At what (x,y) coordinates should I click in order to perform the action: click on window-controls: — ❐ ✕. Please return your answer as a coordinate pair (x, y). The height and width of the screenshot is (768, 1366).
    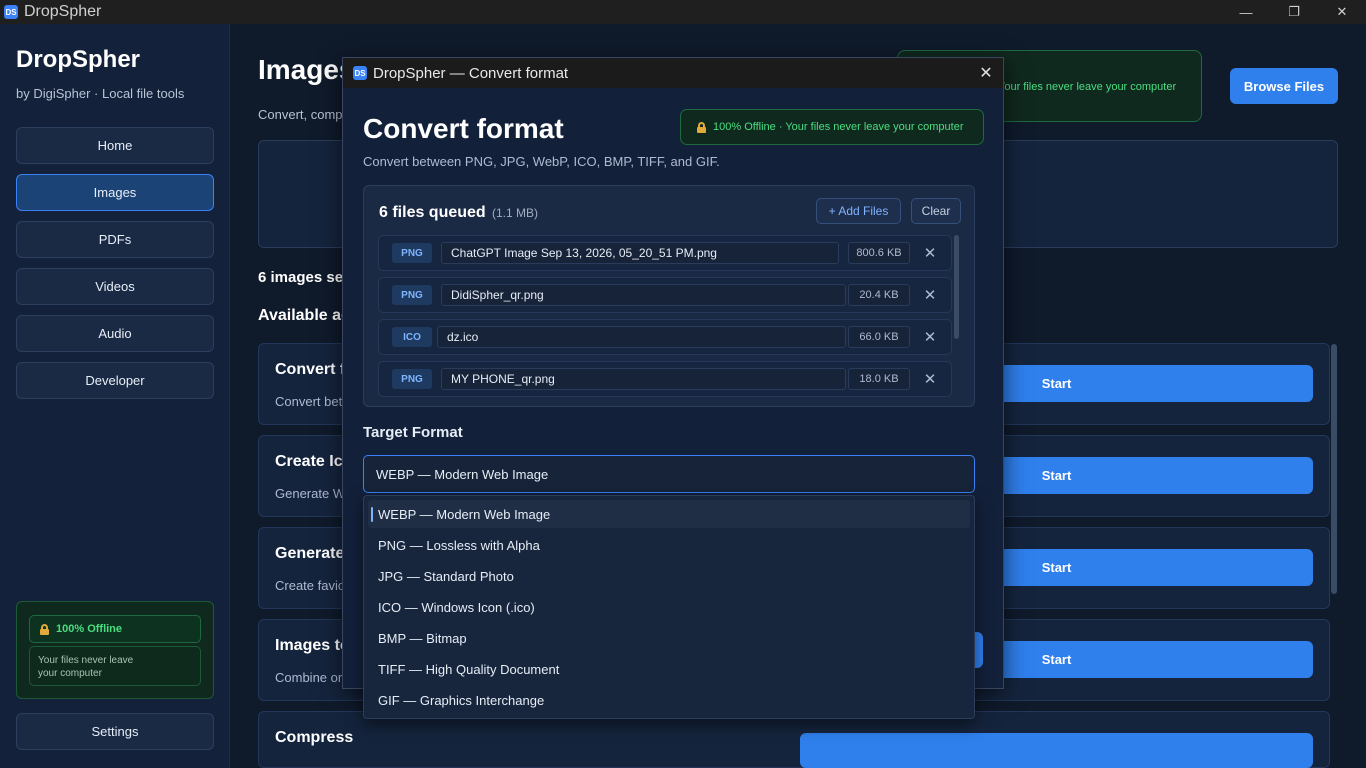
    Looking at the image, I should click on (1294, 12).